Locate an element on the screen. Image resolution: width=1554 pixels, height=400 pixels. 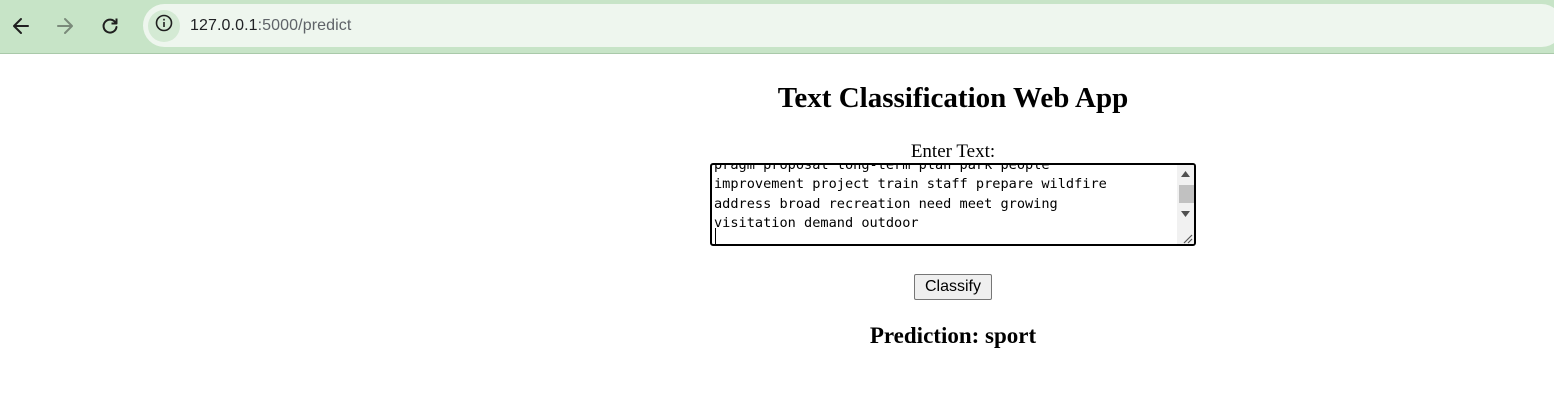
forward-button is located at coordinates (65, 26).